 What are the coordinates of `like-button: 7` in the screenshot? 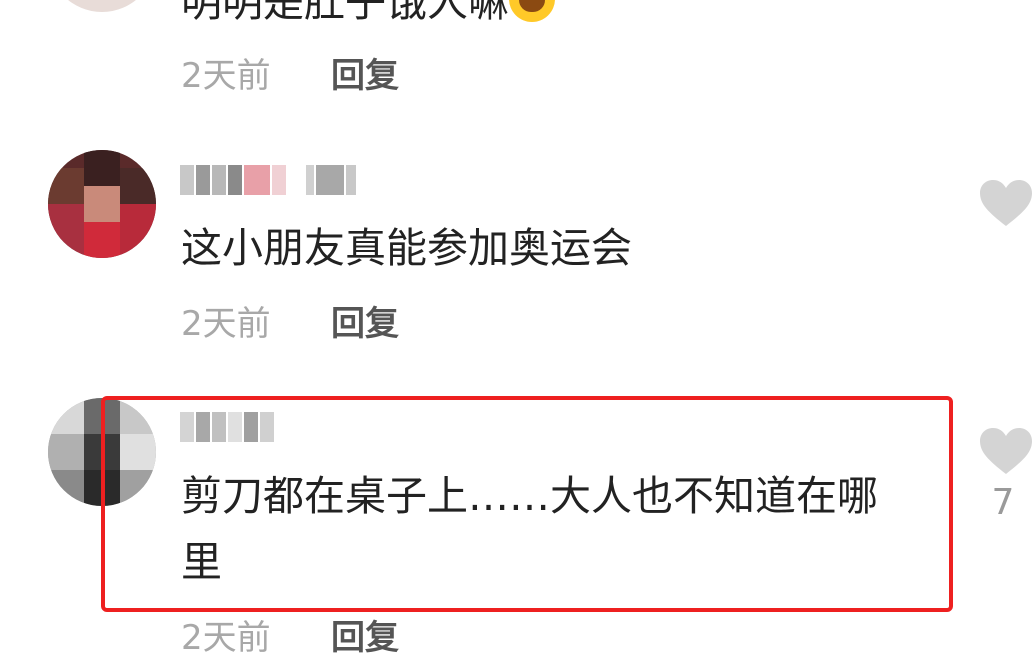 It's located at (1006, 474).